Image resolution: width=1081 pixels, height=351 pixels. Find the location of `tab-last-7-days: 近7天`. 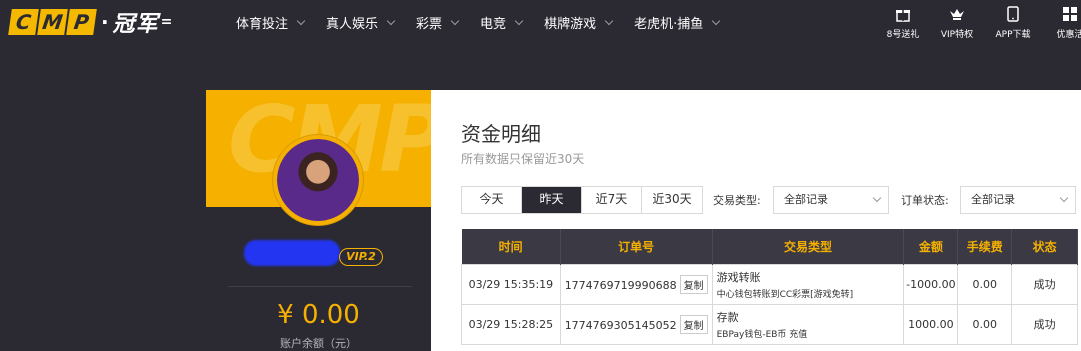

tab-last-7-days: 近7天 is located at coordinates (612, 200).